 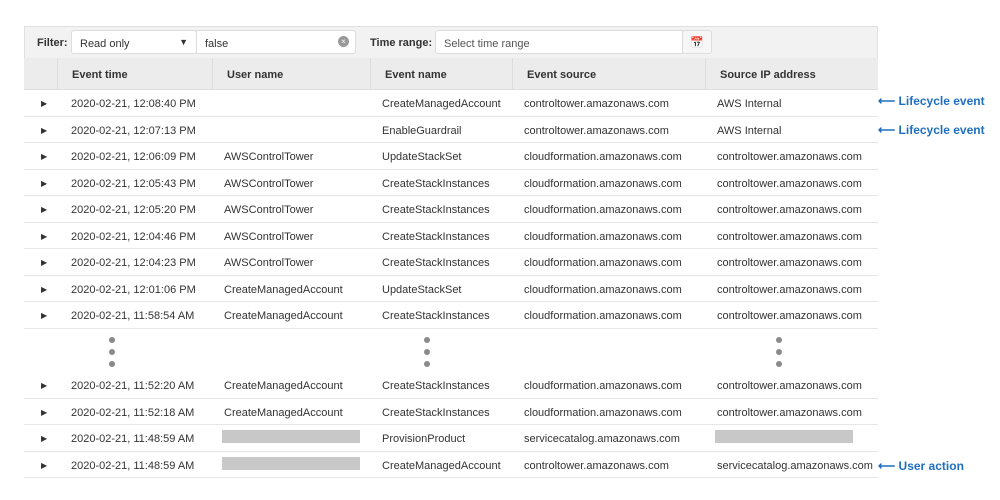 What do you see at coordinates (133, 104) in the screenshot?
I see `table-cell: 2020-02-21, 12:08:40 PM` at bounding box center [133, 104].